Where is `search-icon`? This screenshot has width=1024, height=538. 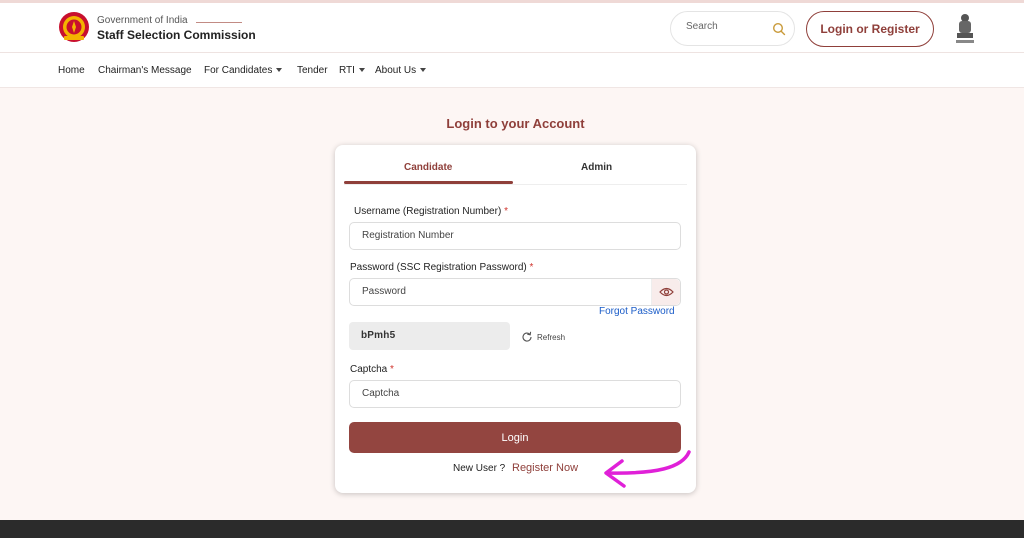 search-icon is located at coordinates (779, 29).